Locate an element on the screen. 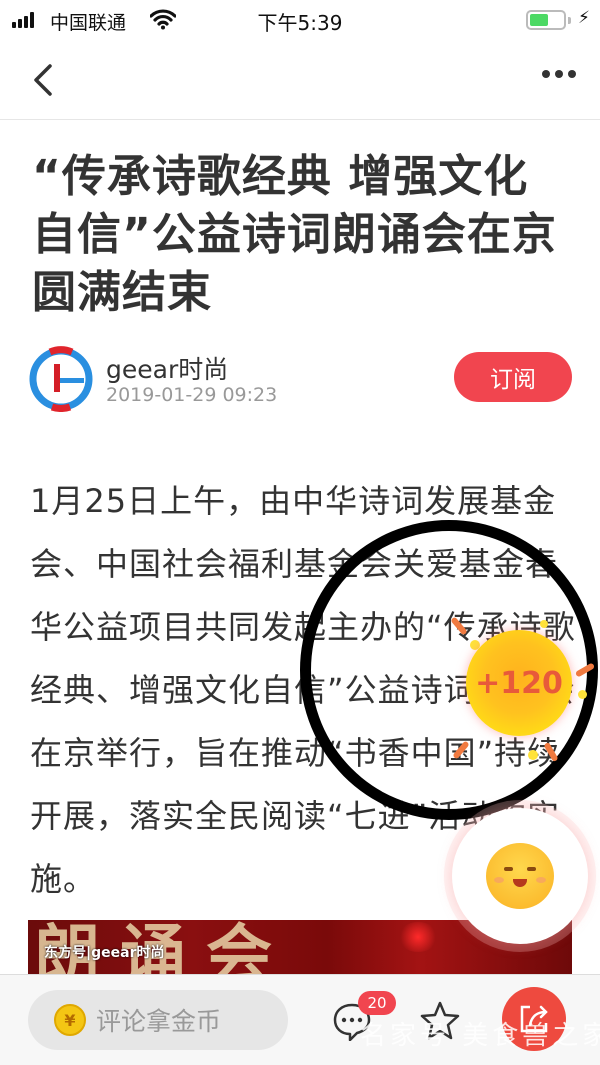 Image resolution: width=600 pixels, height=1065 pixels. comment-count-badge: 20 is located at coordinates (377, 1003).